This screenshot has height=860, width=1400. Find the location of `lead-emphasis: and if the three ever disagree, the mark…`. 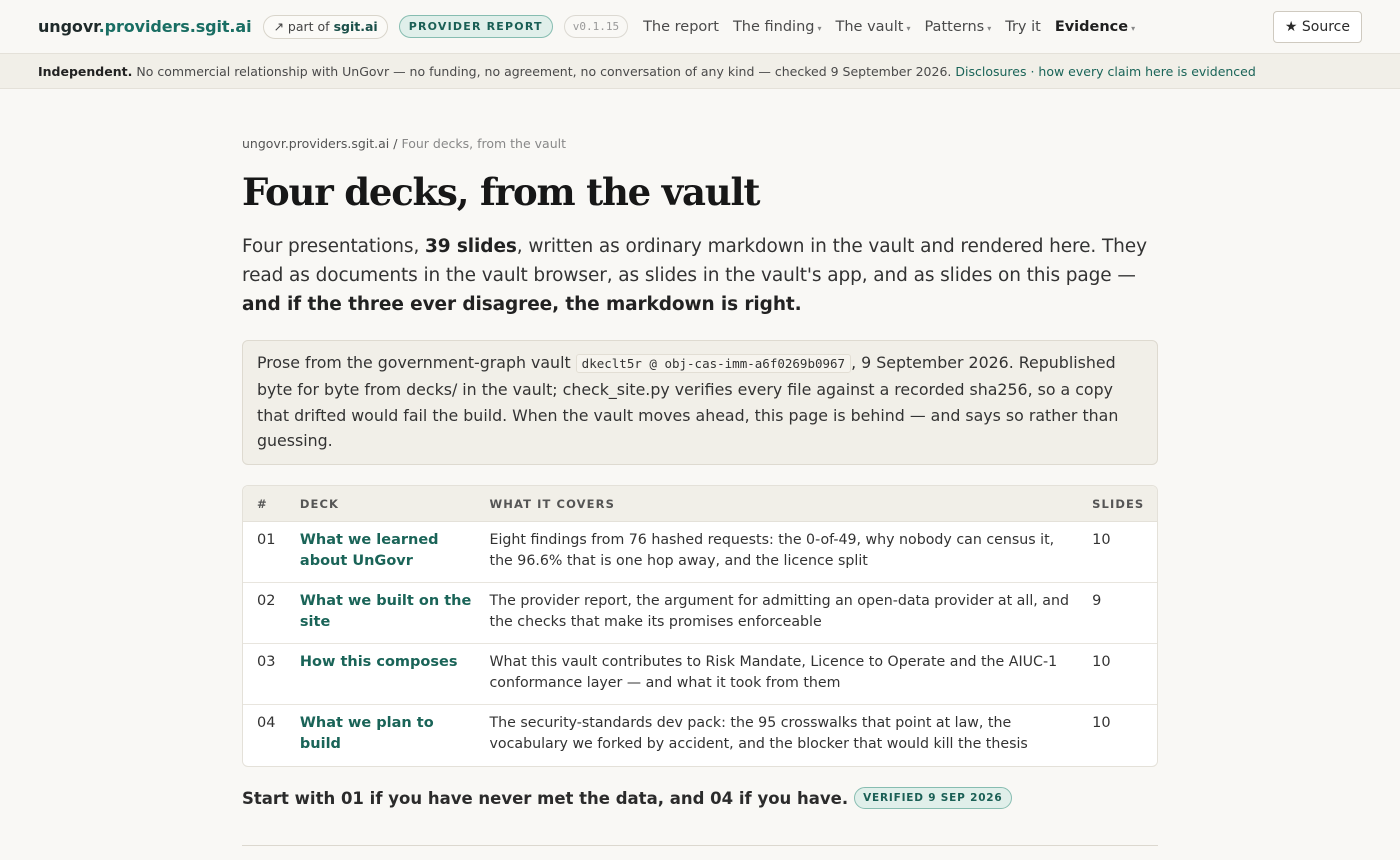

lead-emphasis: and if the three ever disagree, the mark… is located at coordinates (522, 304).